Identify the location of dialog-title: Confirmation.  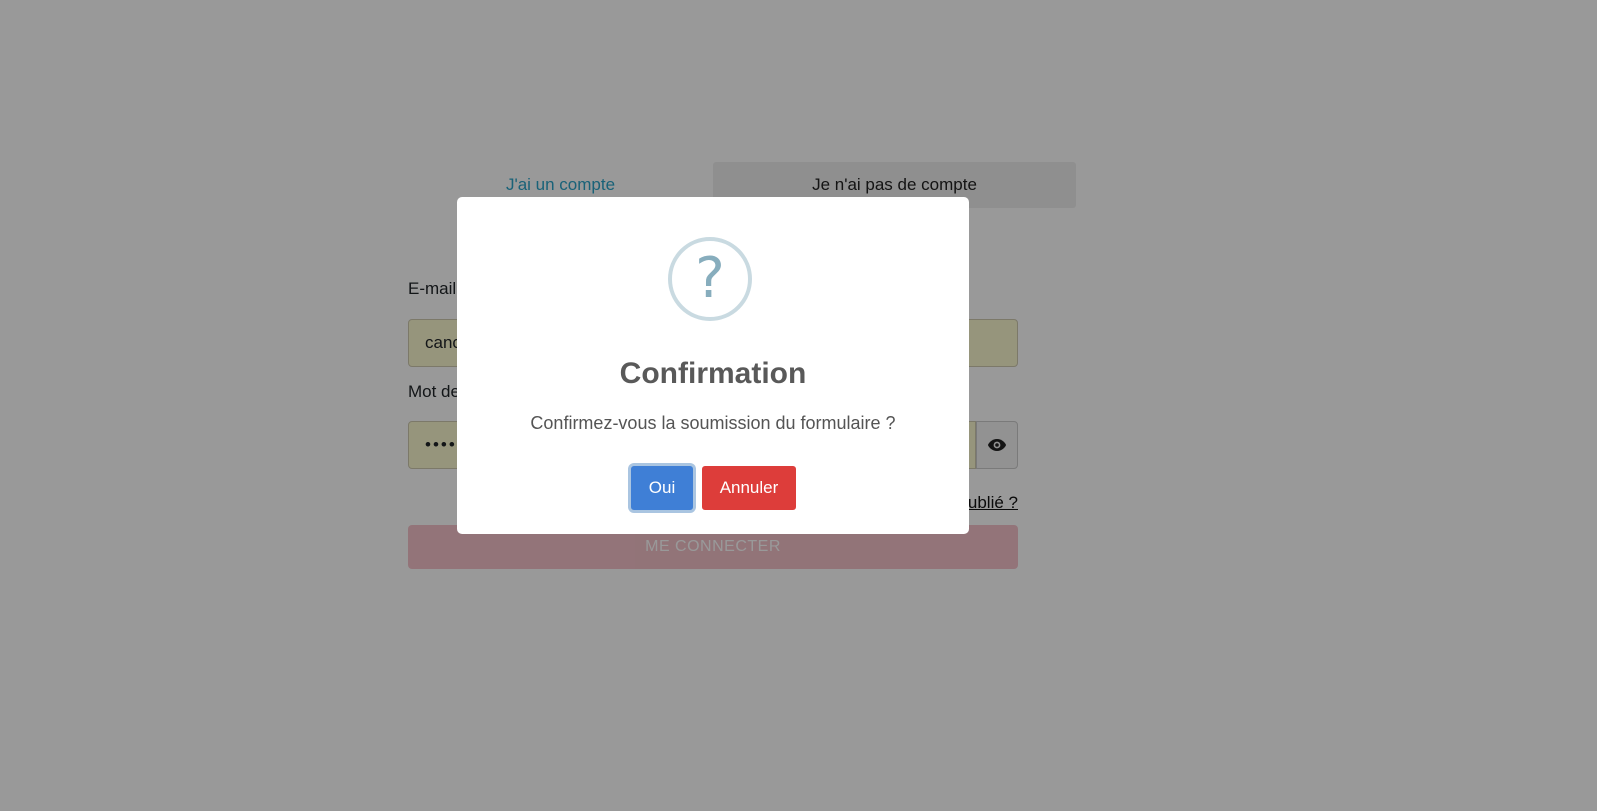
(713, 373).